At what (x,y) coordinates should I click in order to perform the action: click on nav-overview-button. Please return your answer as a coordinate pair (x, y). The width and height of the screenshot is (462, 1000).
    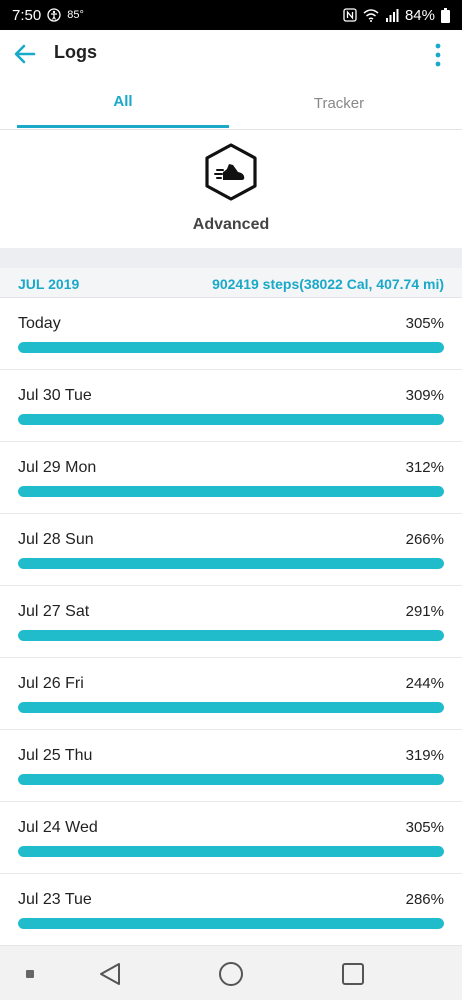
    Looking at the image, I should click on (353, 974).